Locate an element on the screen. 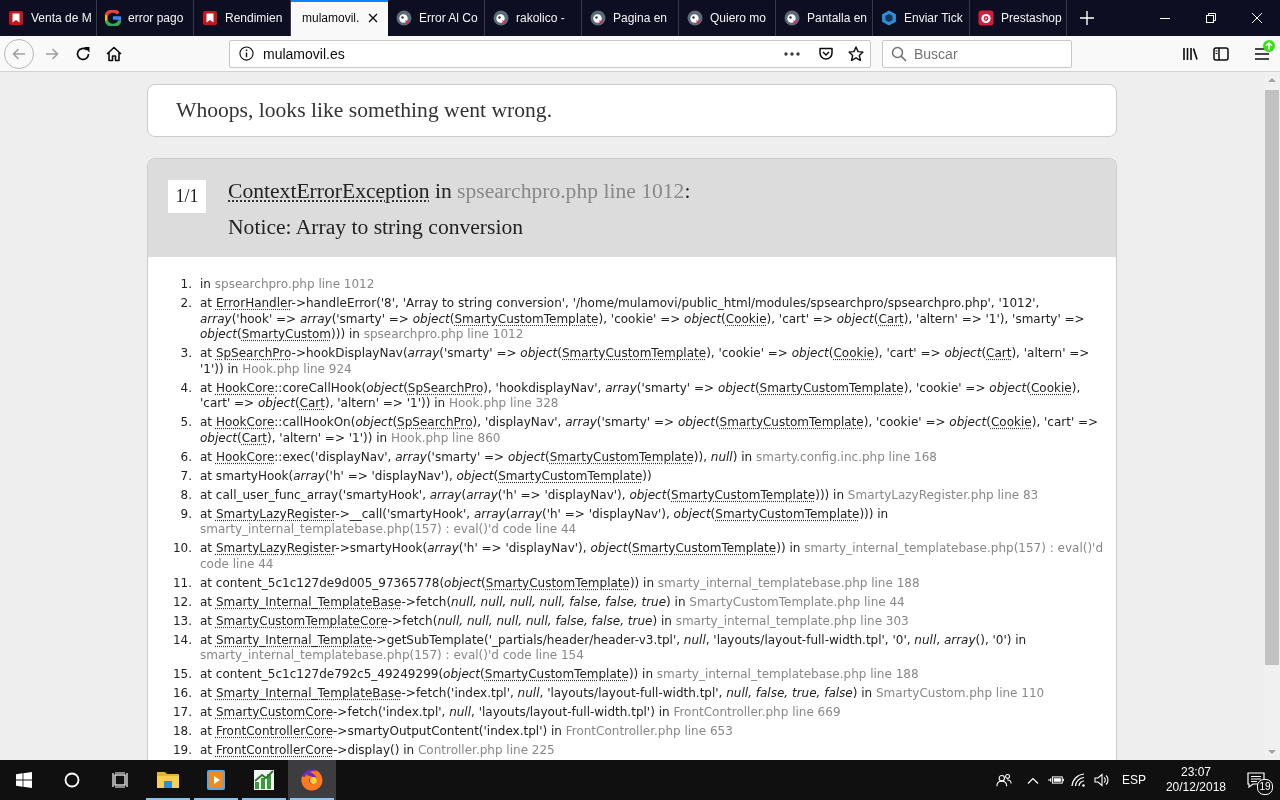 Image resolution: width=1280 pixels, height=800 pixels. trace-line-number: 19. is located at coordinates (181, 751).